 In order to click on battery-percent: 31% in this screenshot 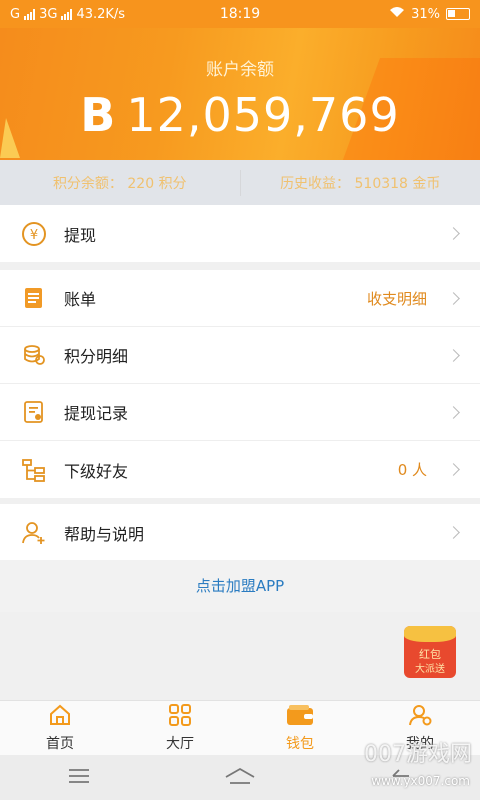, I will do `click(425, 14)`.